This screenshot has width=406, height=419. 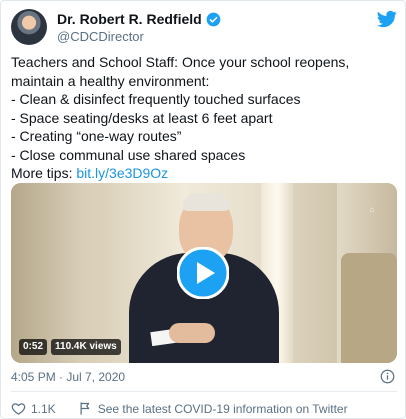 What do you see at coordinates (96, 136) in the screenshot?
I see `tweet-line: - Creating “one-way routes”` at bounding box center [96, 136].